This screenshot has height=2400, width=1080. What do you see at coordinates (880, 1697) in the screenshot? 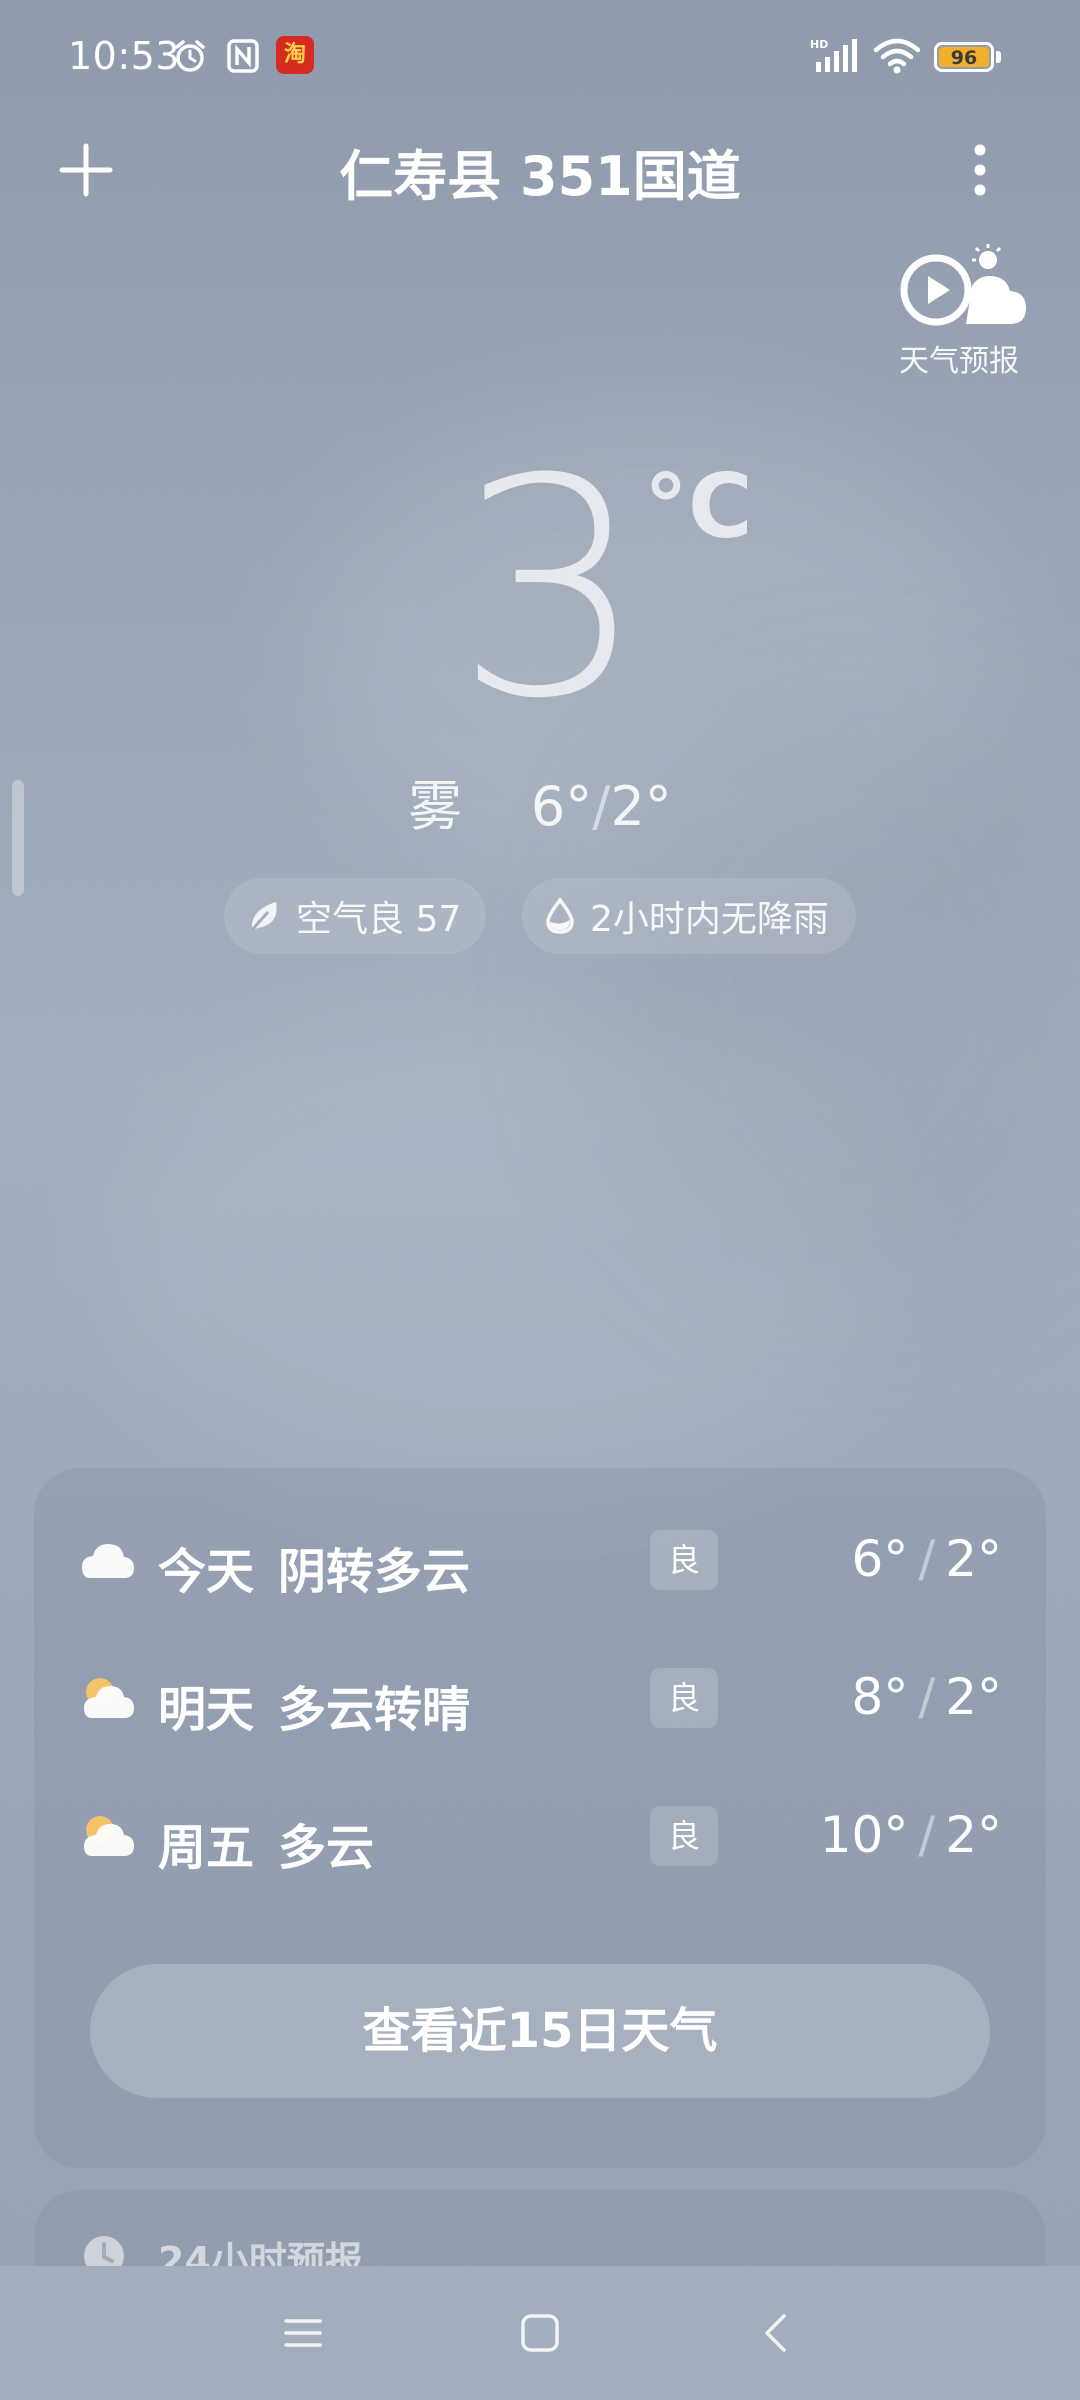
I see `forecast-high: 8°` at bounding box center [880, 1697].